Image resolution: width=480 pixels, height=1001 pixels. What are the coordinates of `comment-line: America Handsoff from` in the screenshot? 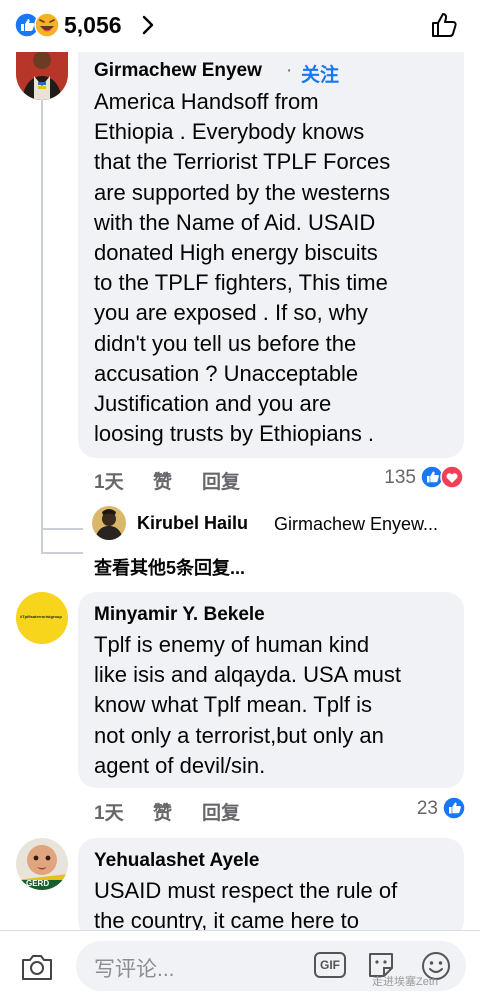 It's located at (206, 101).